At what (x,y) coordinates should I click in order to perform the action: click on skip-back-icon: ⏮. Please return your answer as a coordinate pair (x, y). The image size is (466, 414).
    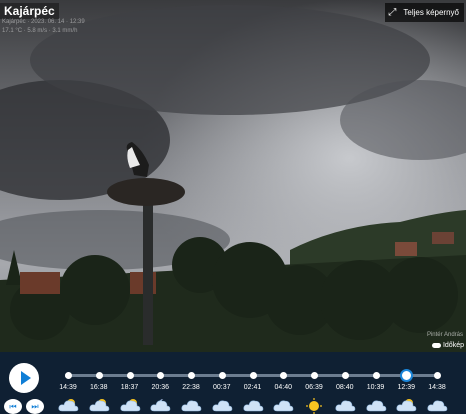
    Looking at the image, I should click on (13, 406).